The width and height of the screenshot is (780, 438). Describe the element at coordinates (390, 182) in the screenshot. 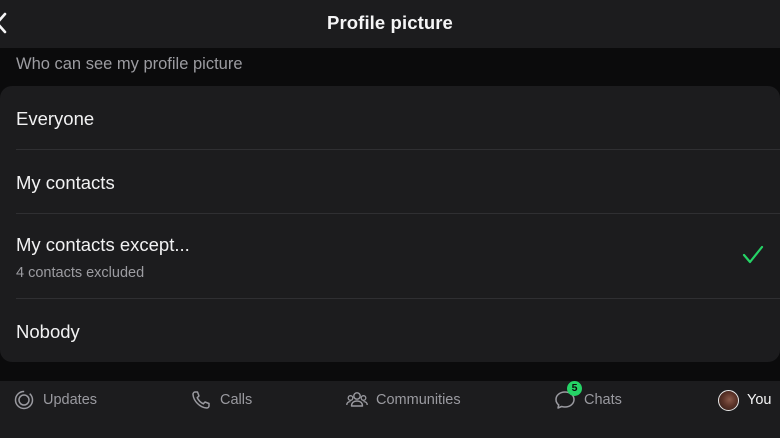

I see `option-my-contacts: My contacts` at that location.